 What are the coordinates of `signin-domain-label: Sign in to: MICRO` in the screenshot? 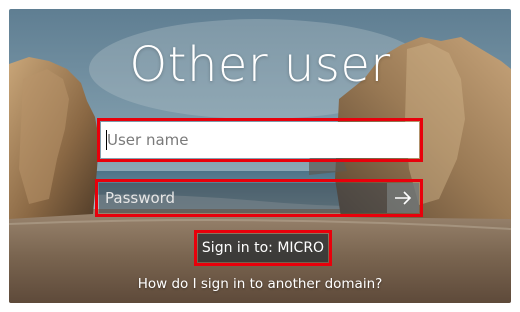 It's located at (263, 248).